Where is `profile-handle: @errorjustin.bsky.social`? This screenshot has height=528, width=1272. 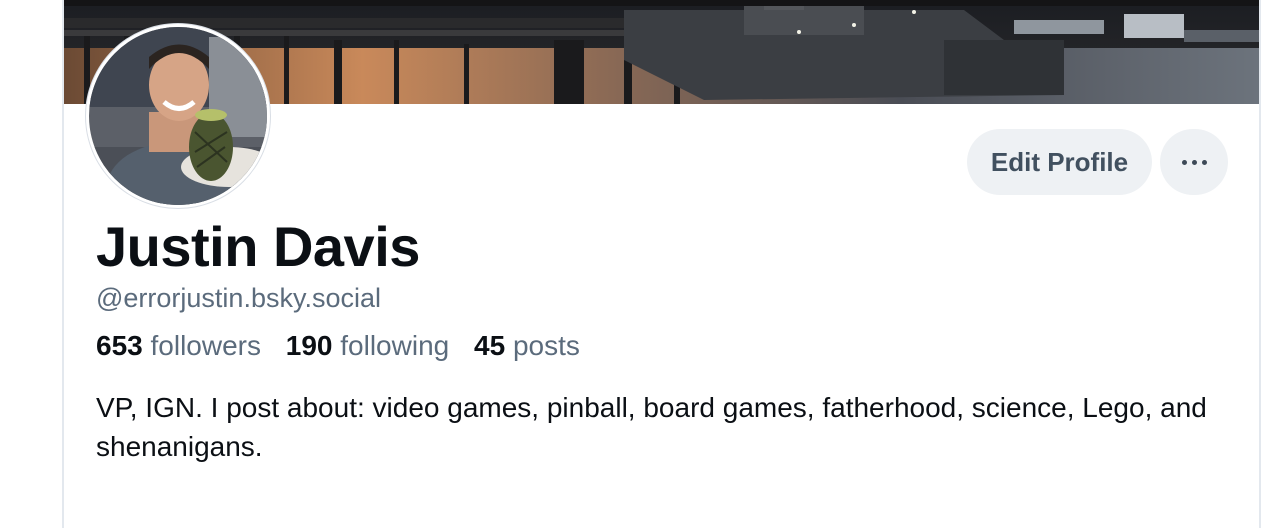
profile-handle: @errorjustin.bsky.social is located at coordinates (238, 298).